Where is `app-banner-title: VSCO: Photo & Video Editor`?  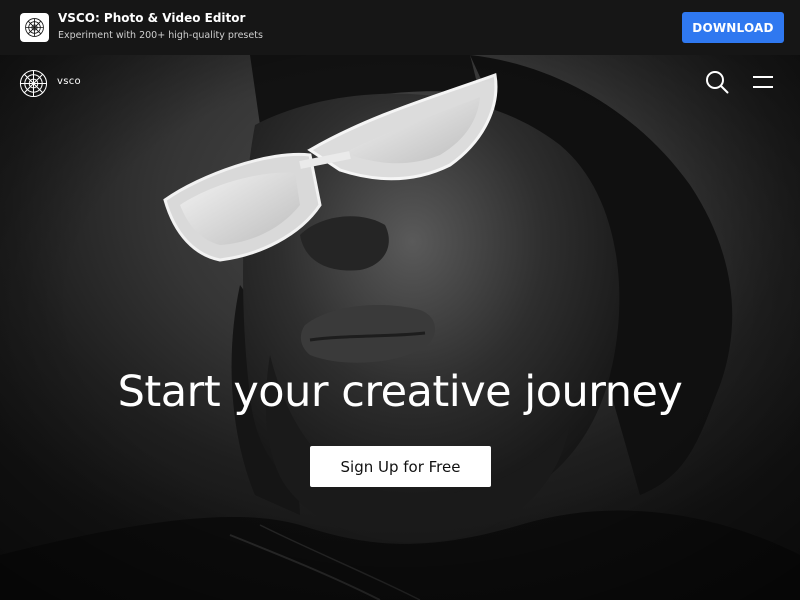 app-banner-title: VSCO: Photo & Video Editor is located at coordinates (152, 18).